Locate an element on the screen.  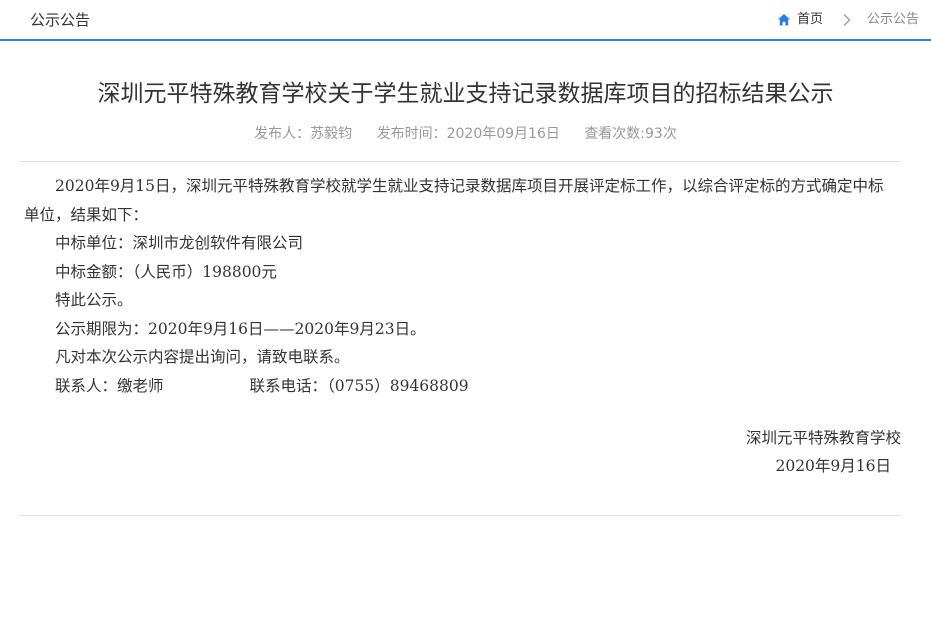
chevron-right-icon is located at coordinates (847, 20).